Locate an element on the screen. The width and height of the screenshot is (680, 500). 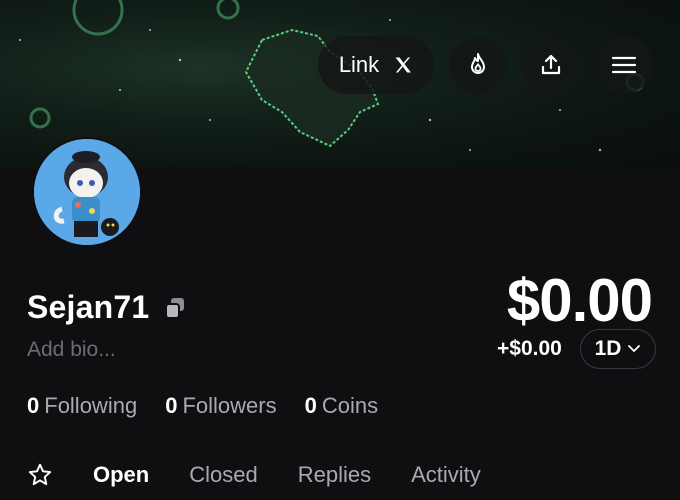
fire-icon is located at coordinates (478, 63).